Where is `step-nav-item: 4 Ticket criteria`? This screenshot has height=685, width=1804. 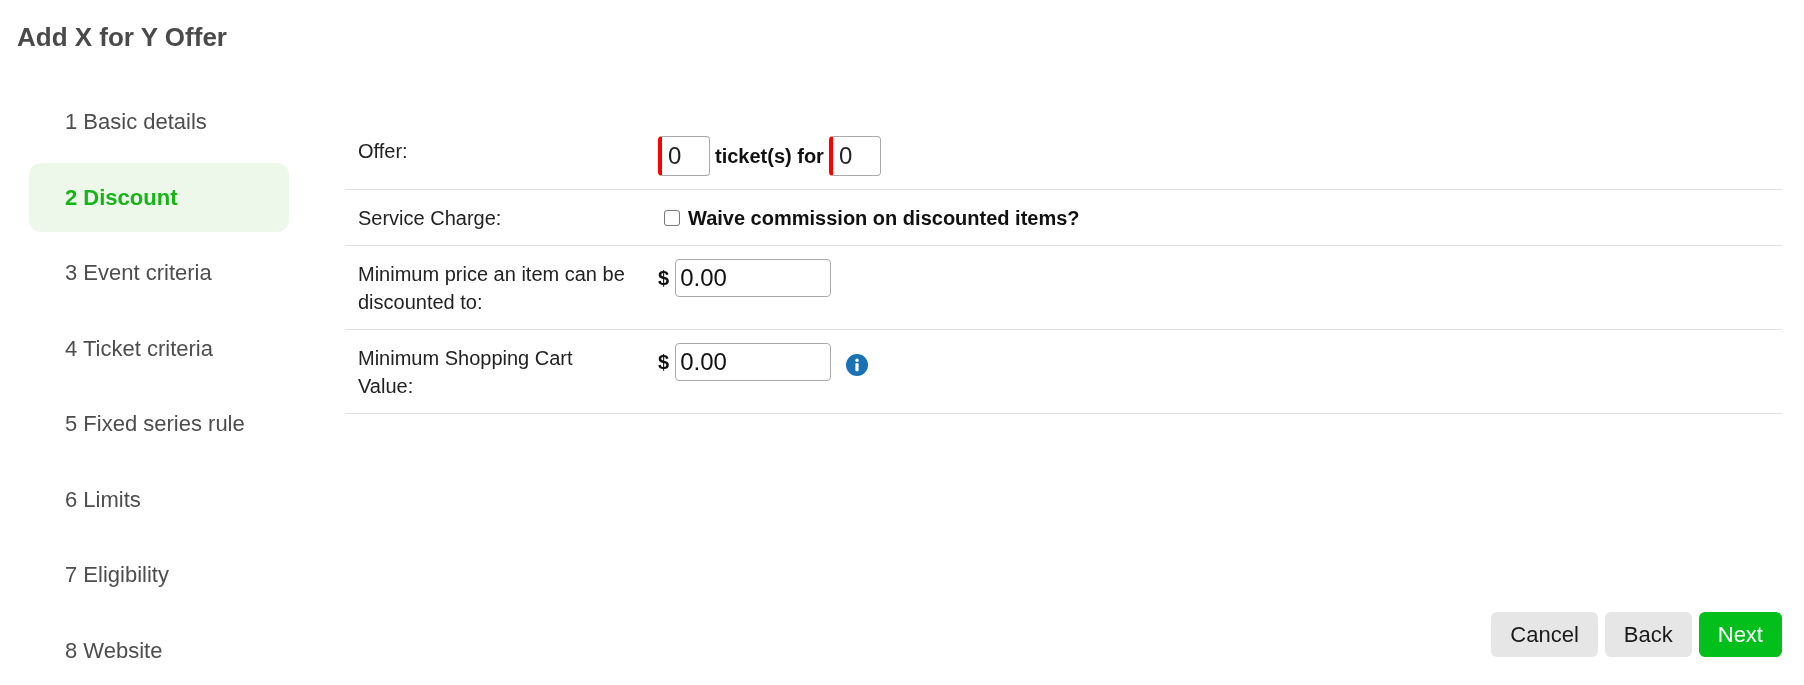
step-nav-item: 4 Ticket criteria is located at coordinates (159, 348).